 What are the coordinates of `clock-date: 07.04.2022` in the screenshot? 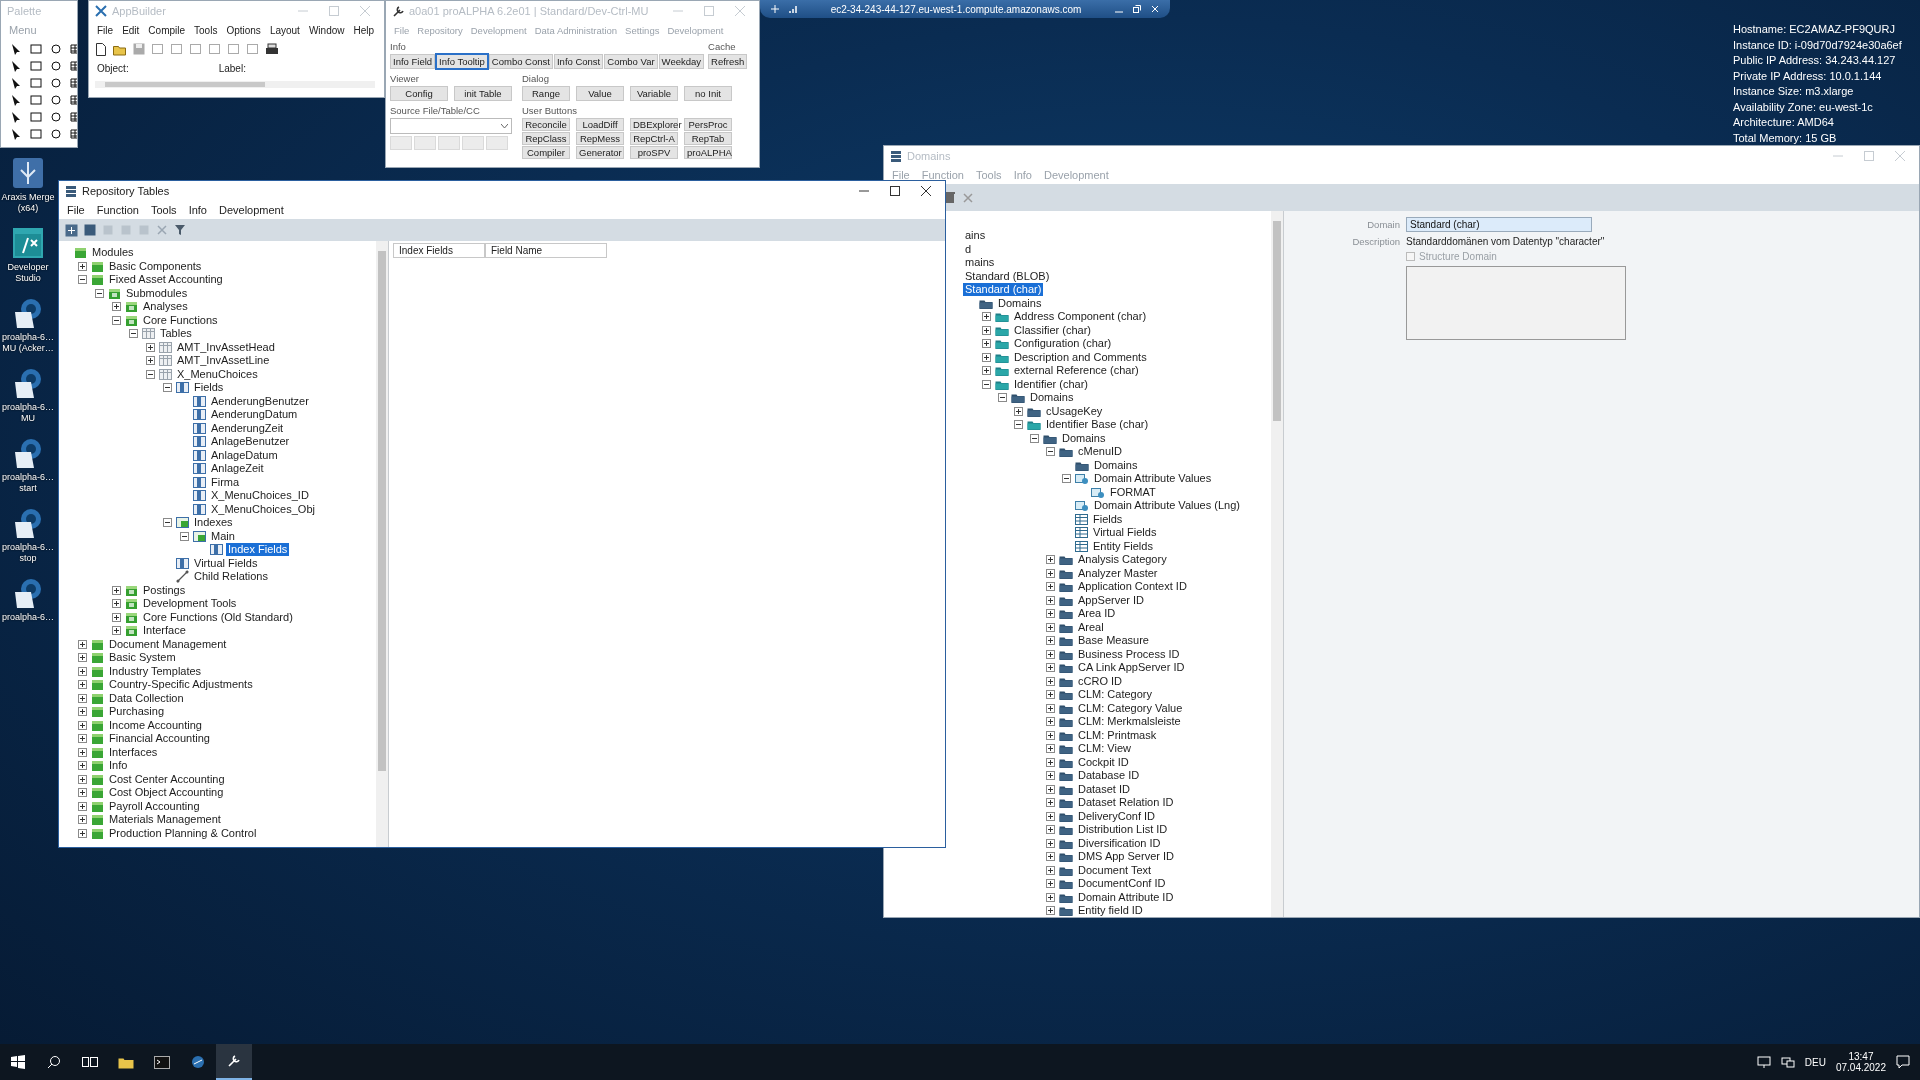 It's located at (1860, 1067).